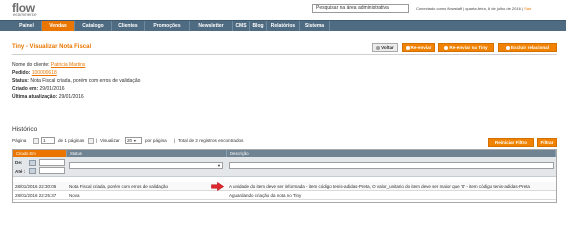 The height and width of the screenshot is (242, 566). What do you see at coordinates (27, 26) in the screenshot?
I see `nav-item-painel: Painel` at bounding box center [27, 26].